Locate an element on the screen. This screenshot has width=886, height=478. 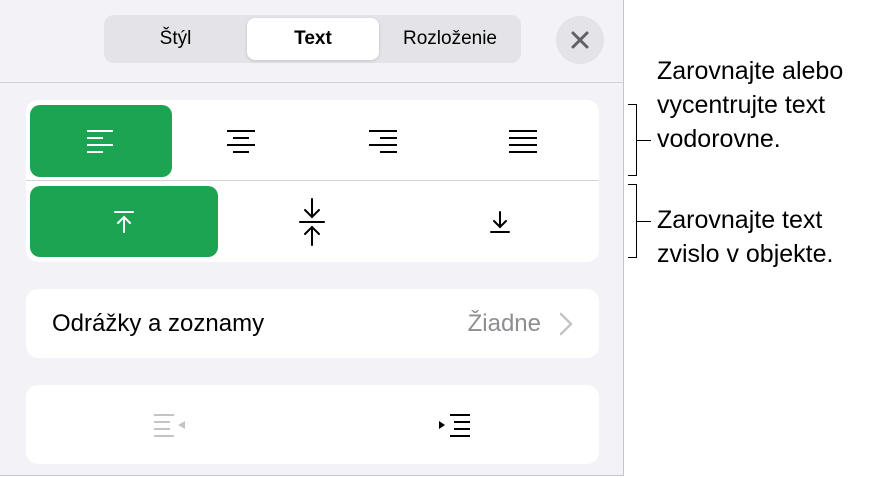
align-left-icon is located at coordinates (100, 141).